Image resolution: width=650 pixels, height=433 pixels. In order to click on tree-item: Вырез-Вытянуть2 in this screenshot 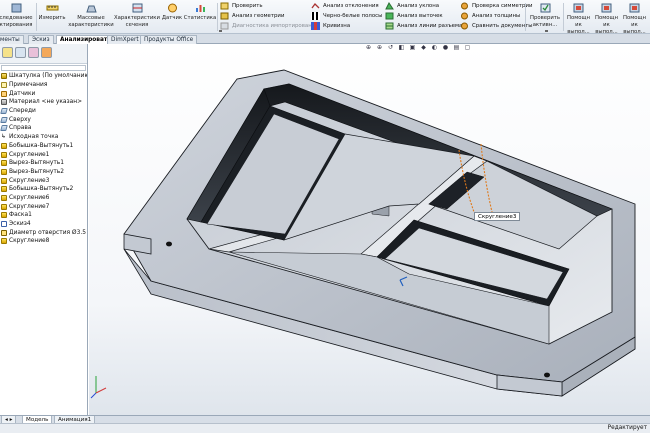, I will do `click(43, 172)`.